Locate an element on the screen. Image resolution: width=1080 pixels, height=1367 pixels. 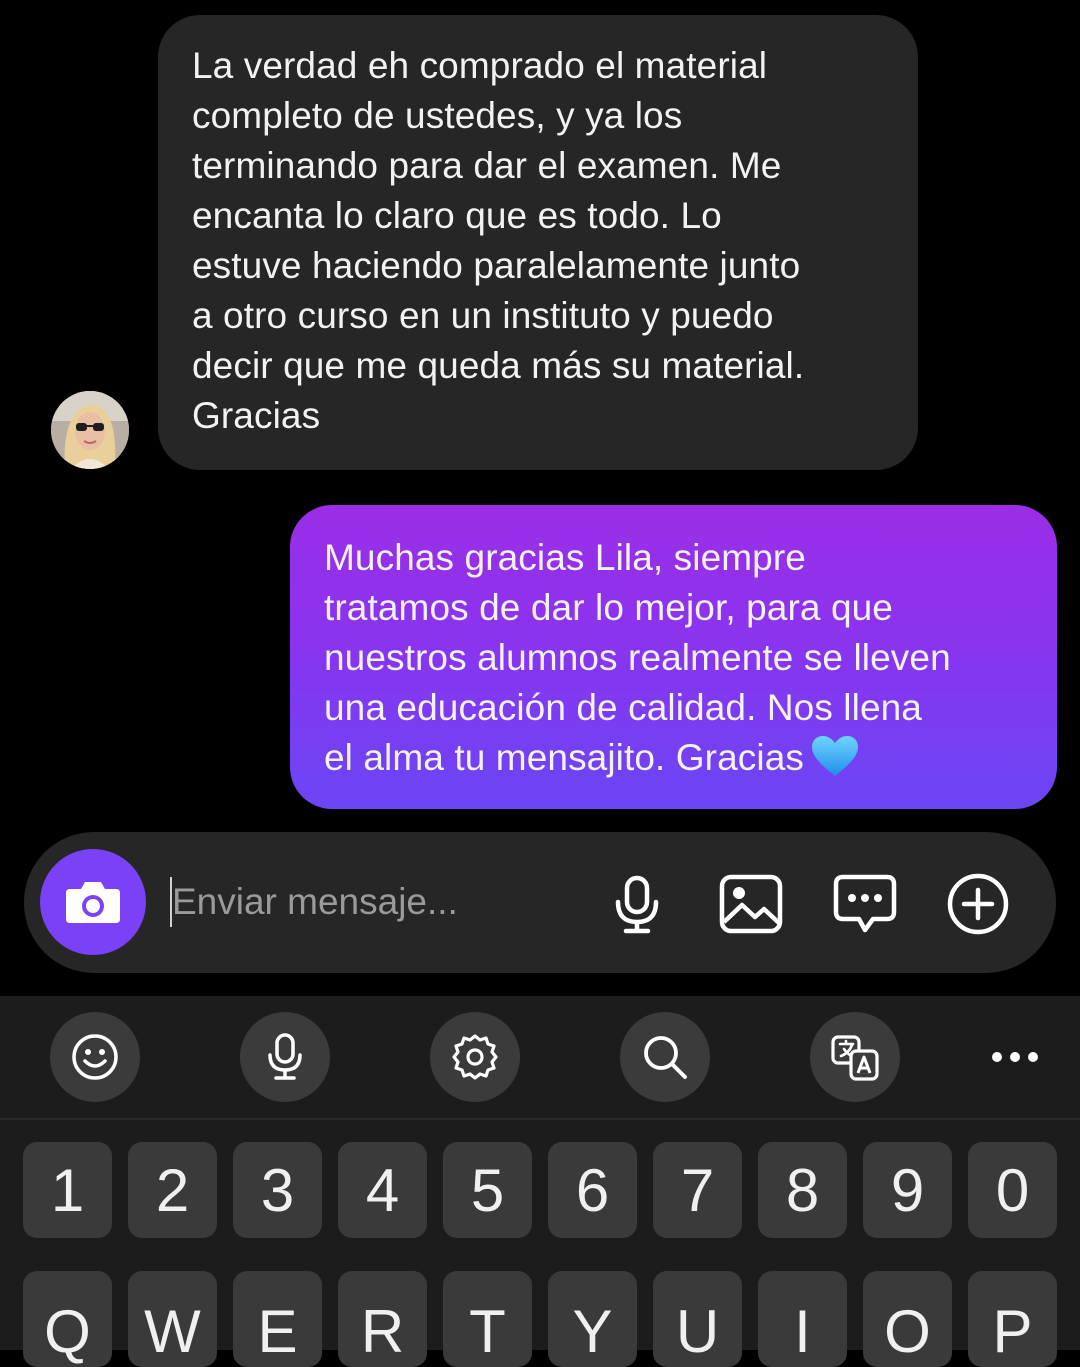
key-w: W is located at coordinates (172, 1319).